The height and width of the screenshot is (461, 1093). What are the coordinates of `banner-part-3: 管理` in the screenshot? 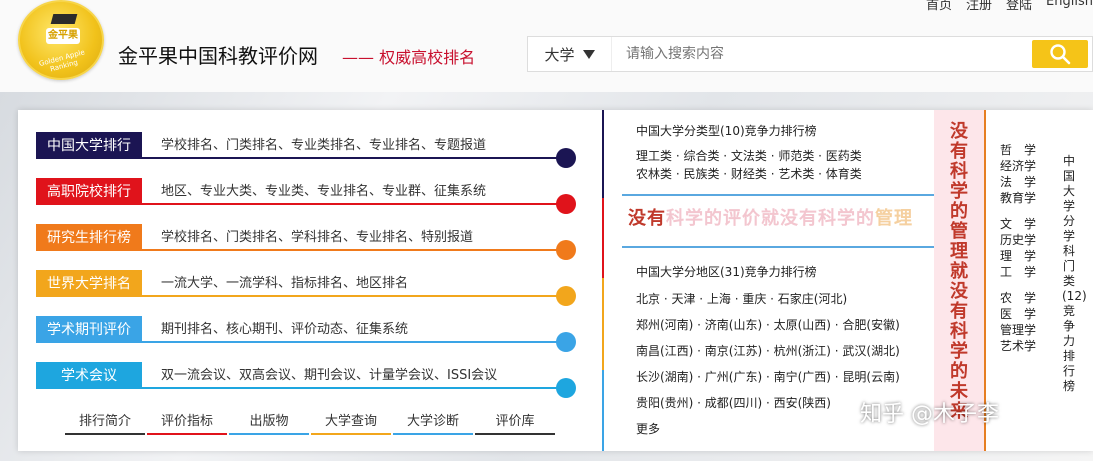 It's located at (894, 218).